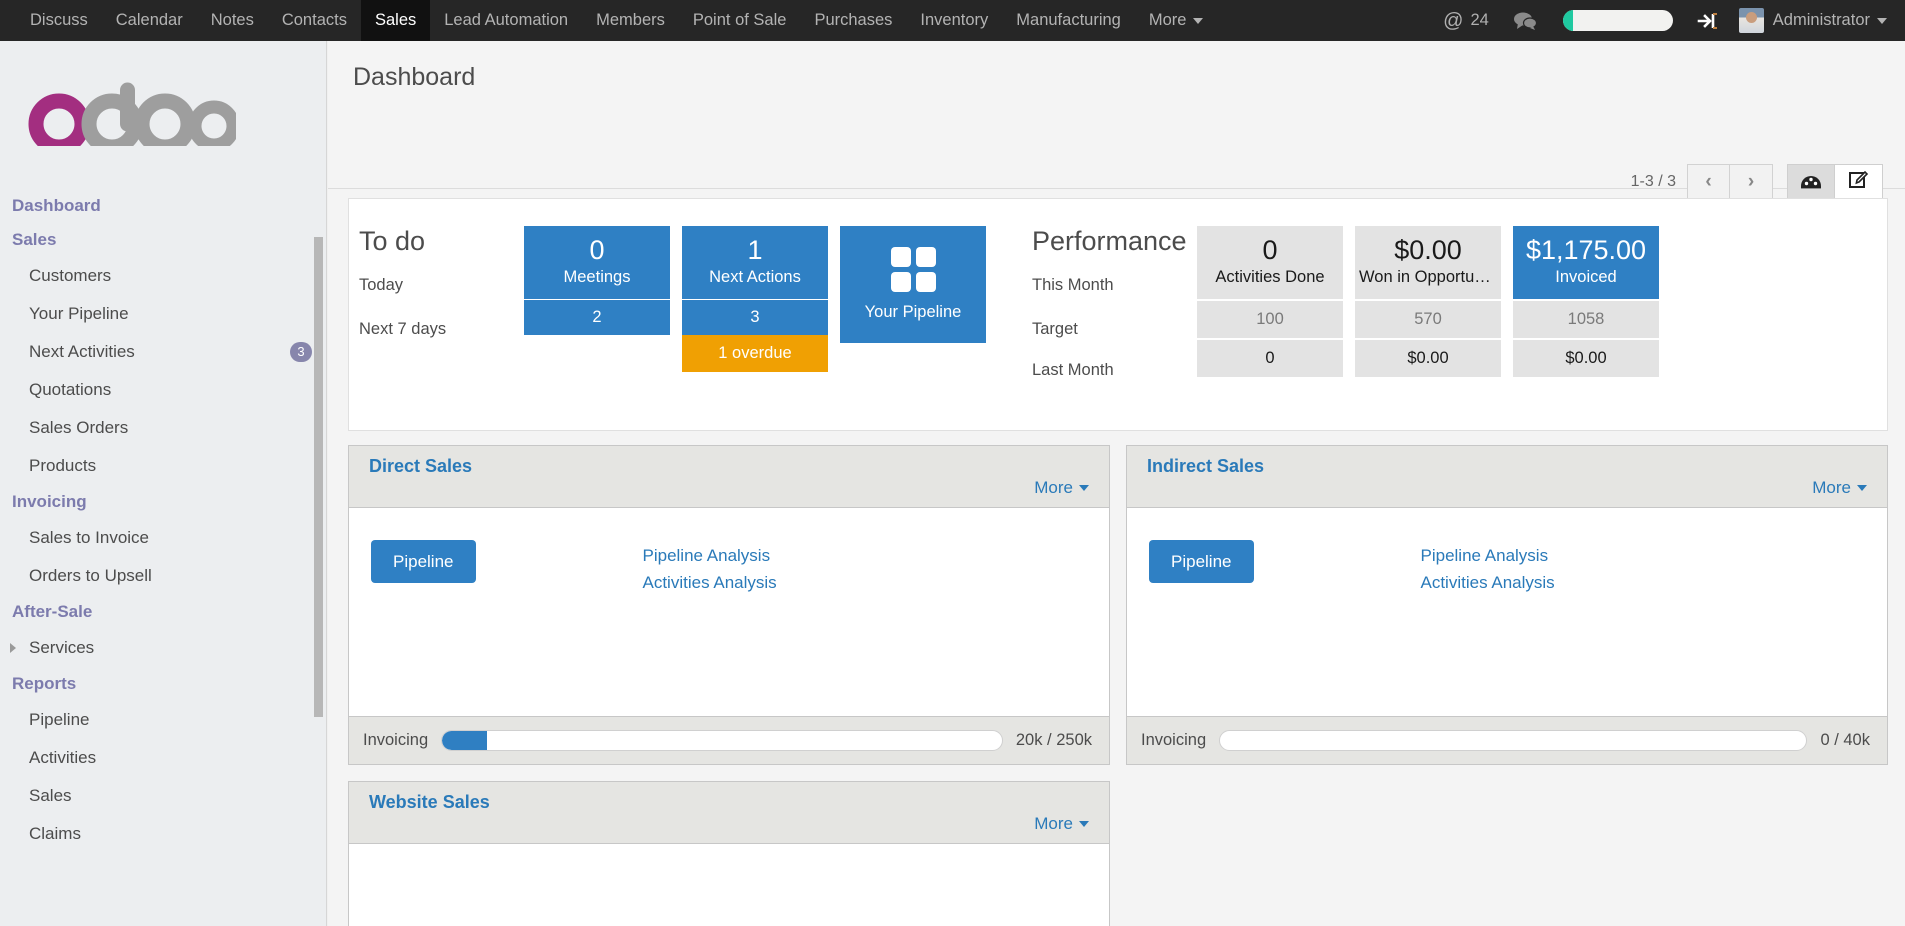 This screenshot has width=1905, height=926. I want to click on sidebar-item-sales-orders: Sales Orders, so click(163, 428).